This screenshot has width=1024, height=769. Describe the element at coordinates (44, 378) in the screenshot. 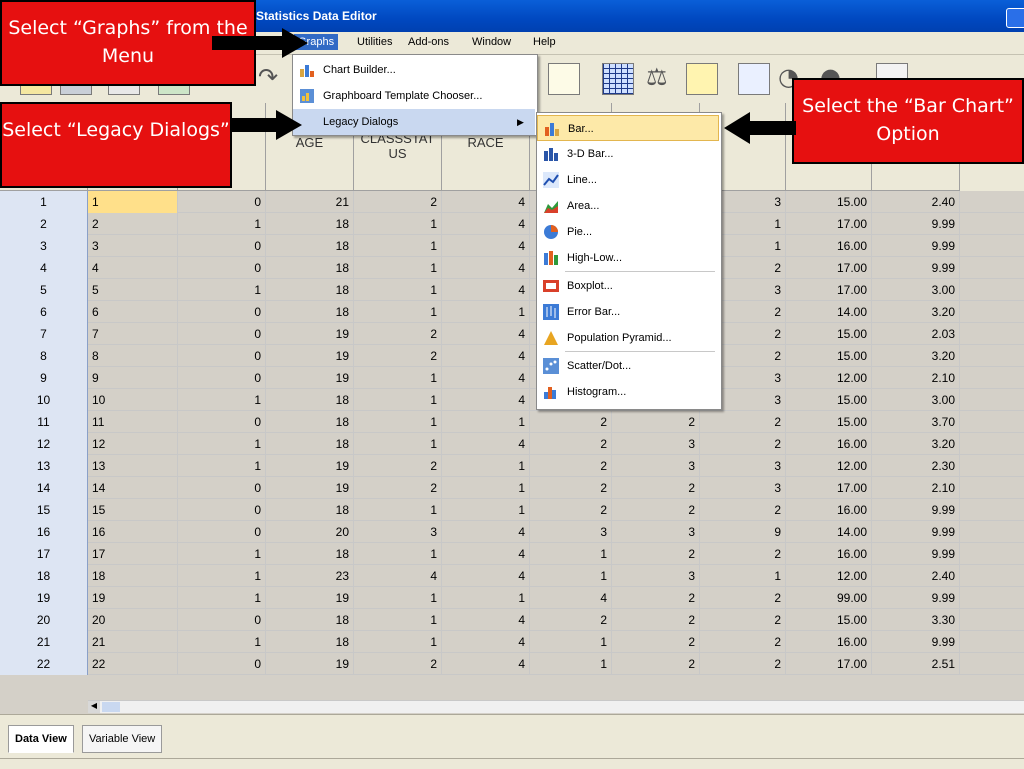

I see `row-number: 9` at that location.